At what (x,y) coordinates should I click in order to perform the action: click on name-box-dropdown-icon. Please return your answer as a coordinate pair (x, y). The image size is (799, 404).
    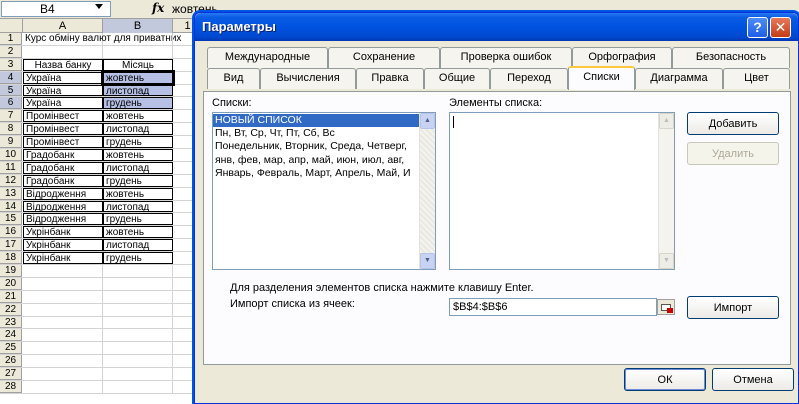
    Looking at the image, I should click on (99, 6).